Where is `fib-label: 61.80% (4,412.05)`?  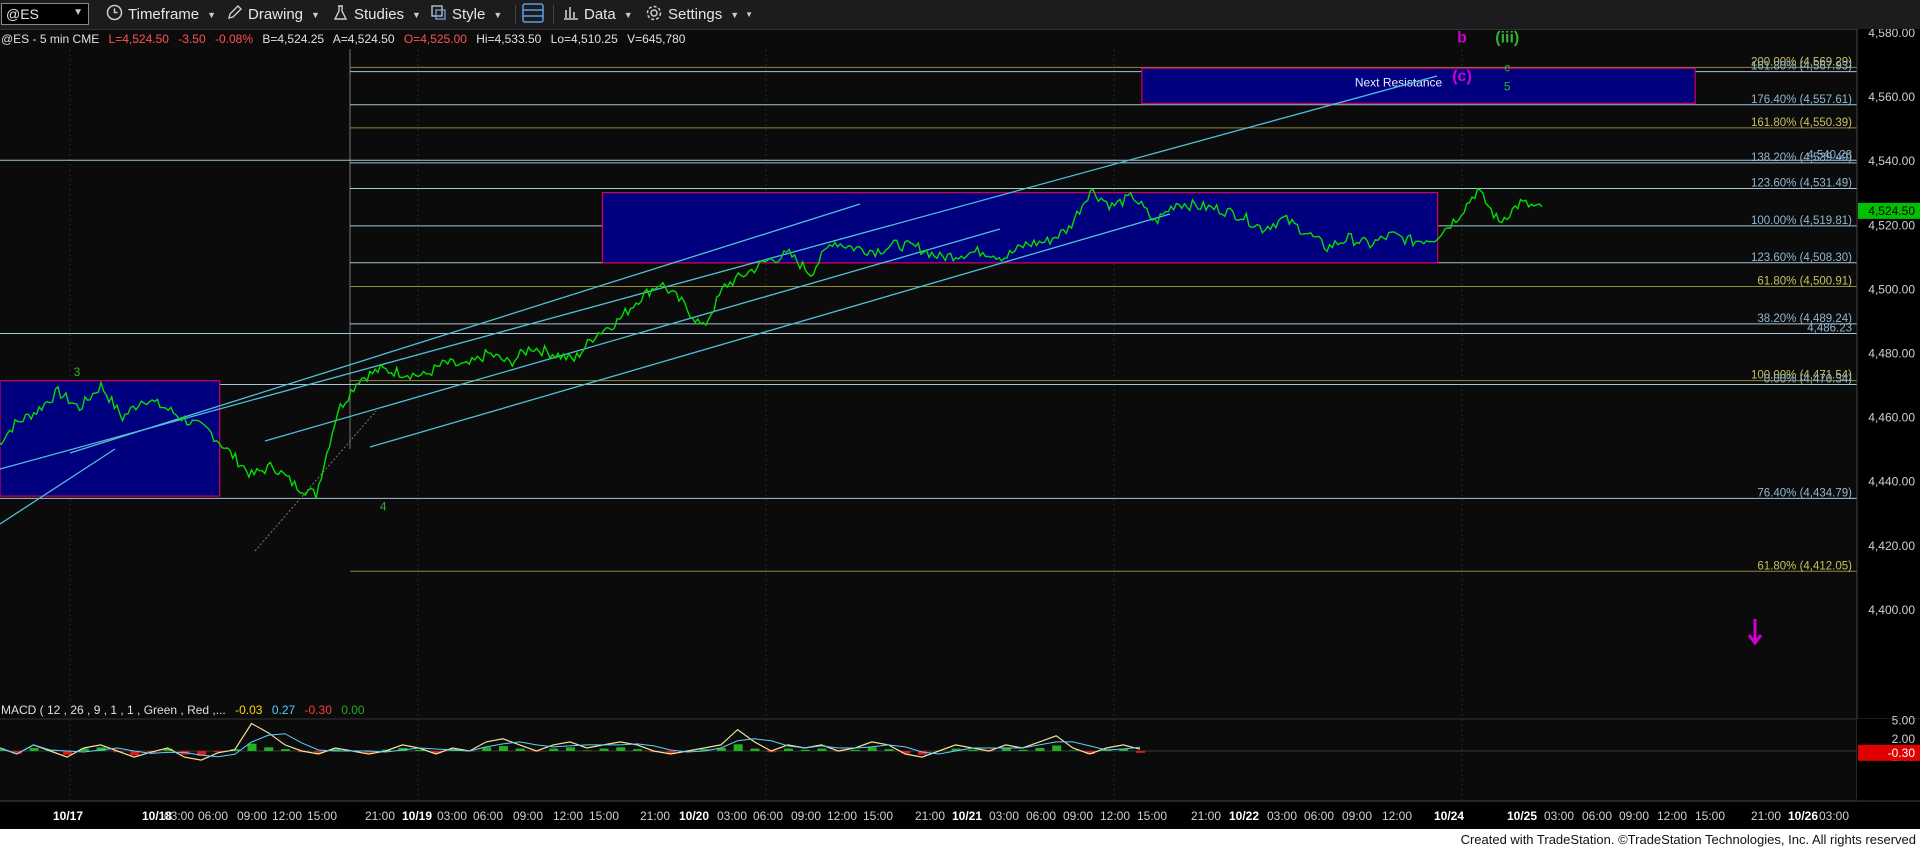 fib-label: 61.80% (4,412.05) is located at coordinates (1804, 566).